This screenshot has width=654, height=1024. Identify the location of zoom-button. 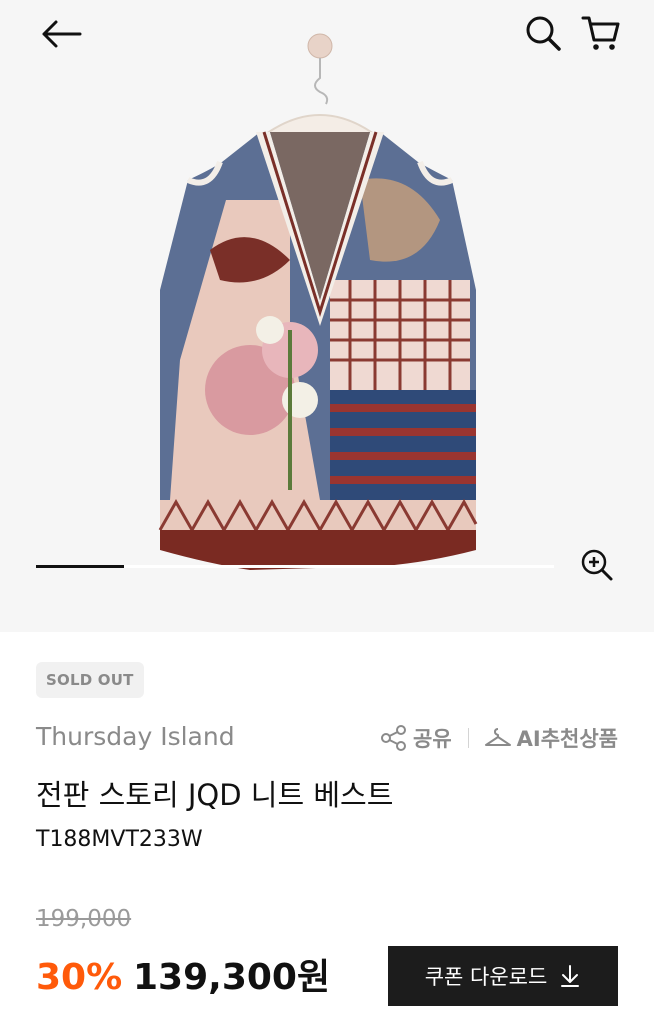
(597, 565).